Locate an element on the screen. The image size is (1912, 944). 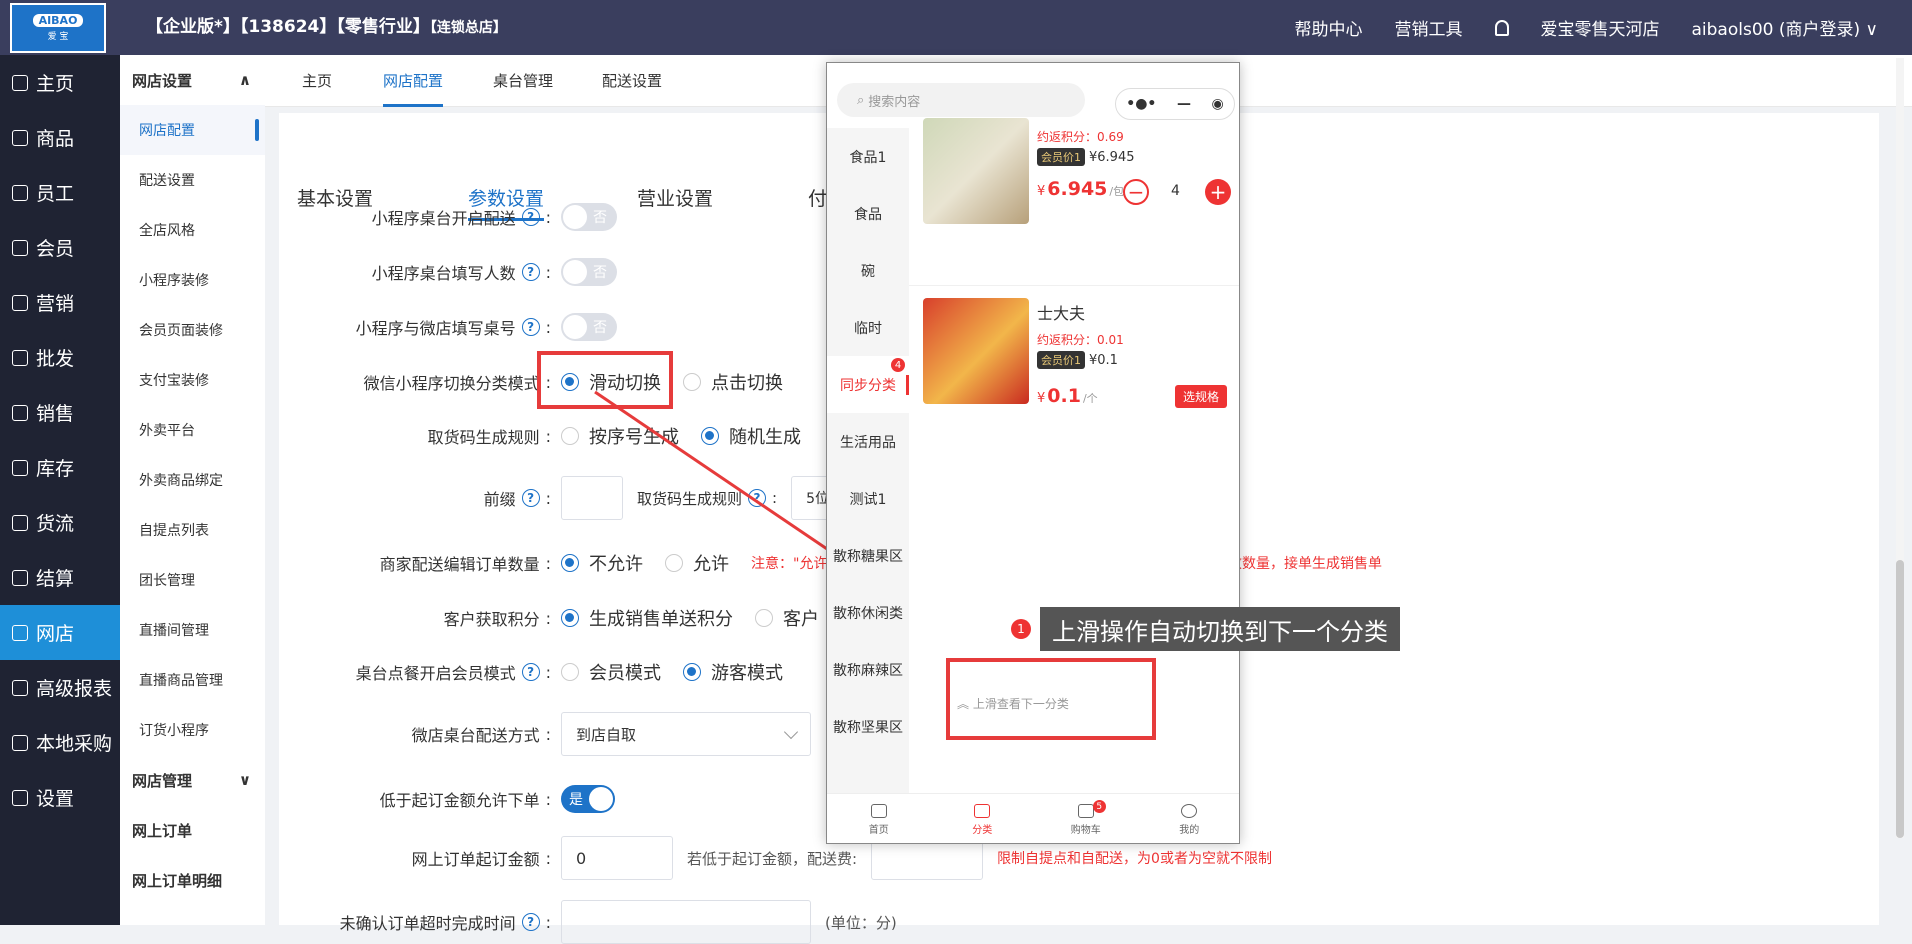
field-label: 前缀?: is located at coordinates (517, 498).